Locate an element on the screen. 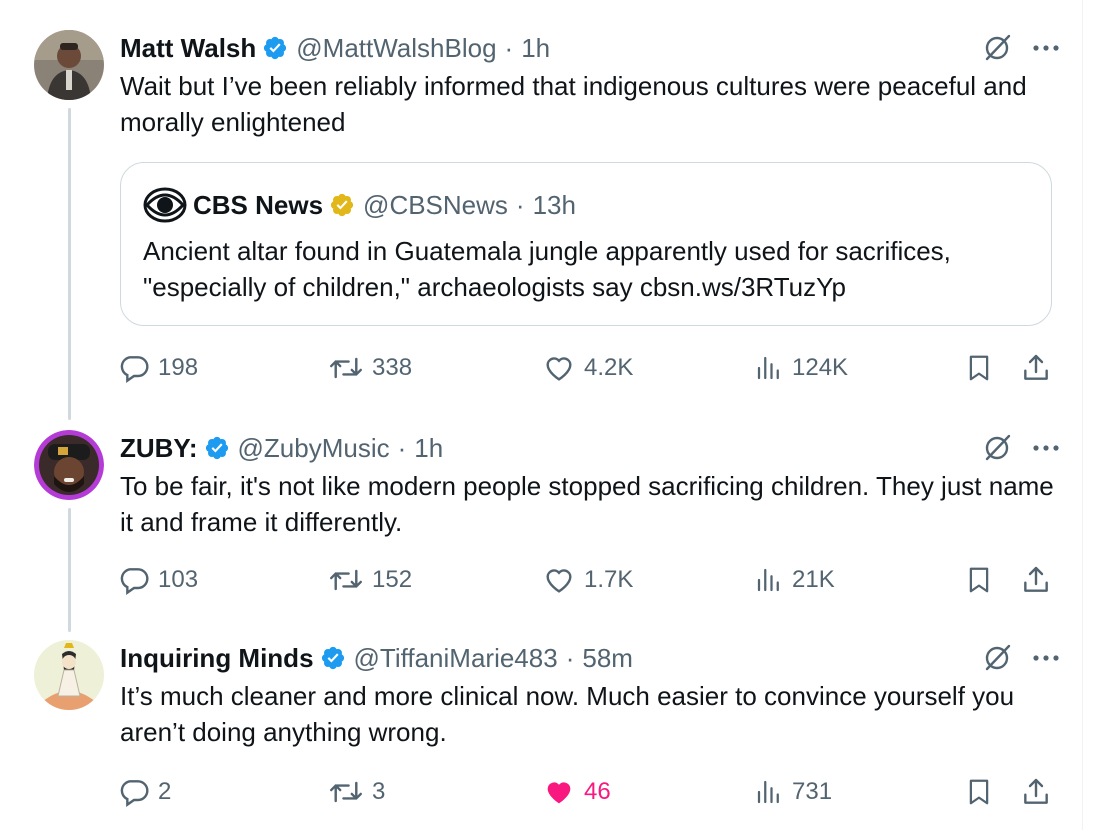  quoted-author-handle: @CBSNews is located at coordinates (435, 204).